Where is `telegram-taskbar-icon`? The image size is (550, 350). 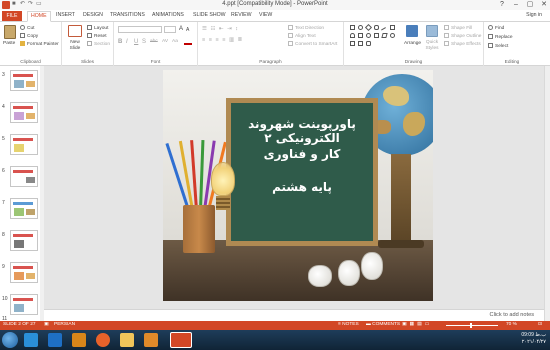
telegram-taskbar-icon is located at coordinates (31, 340).